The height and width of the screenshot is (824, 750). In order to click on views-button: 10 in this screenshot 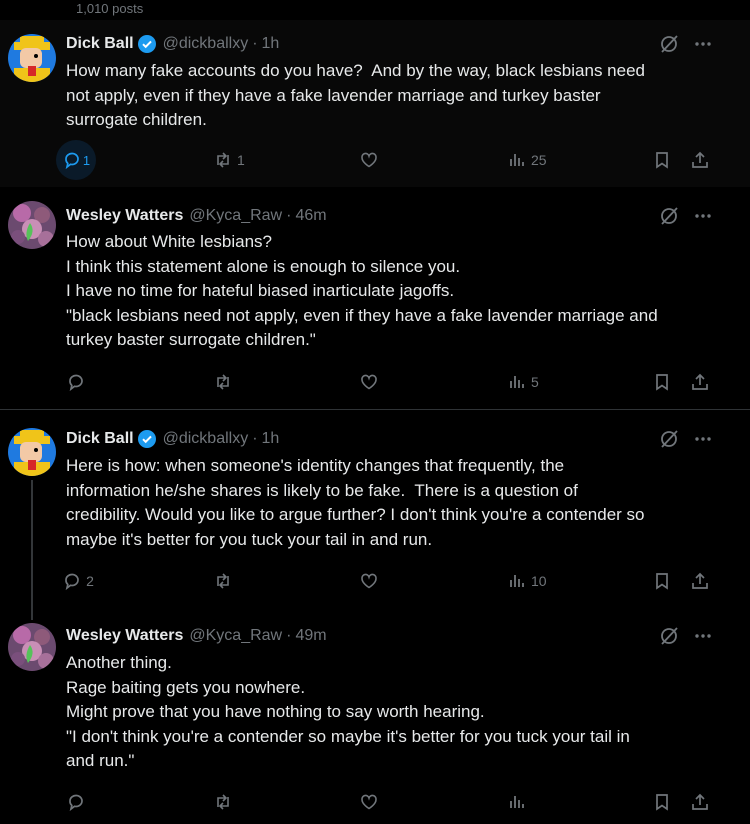, I will do `click(527, 581)`.